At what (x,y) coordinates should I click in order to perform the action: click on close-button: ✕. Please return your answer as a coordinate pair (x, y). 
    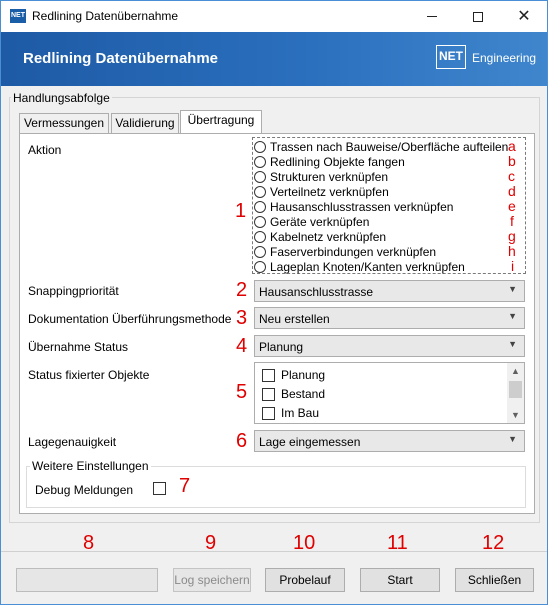
    Looking at the image, I should click on (524, 16).